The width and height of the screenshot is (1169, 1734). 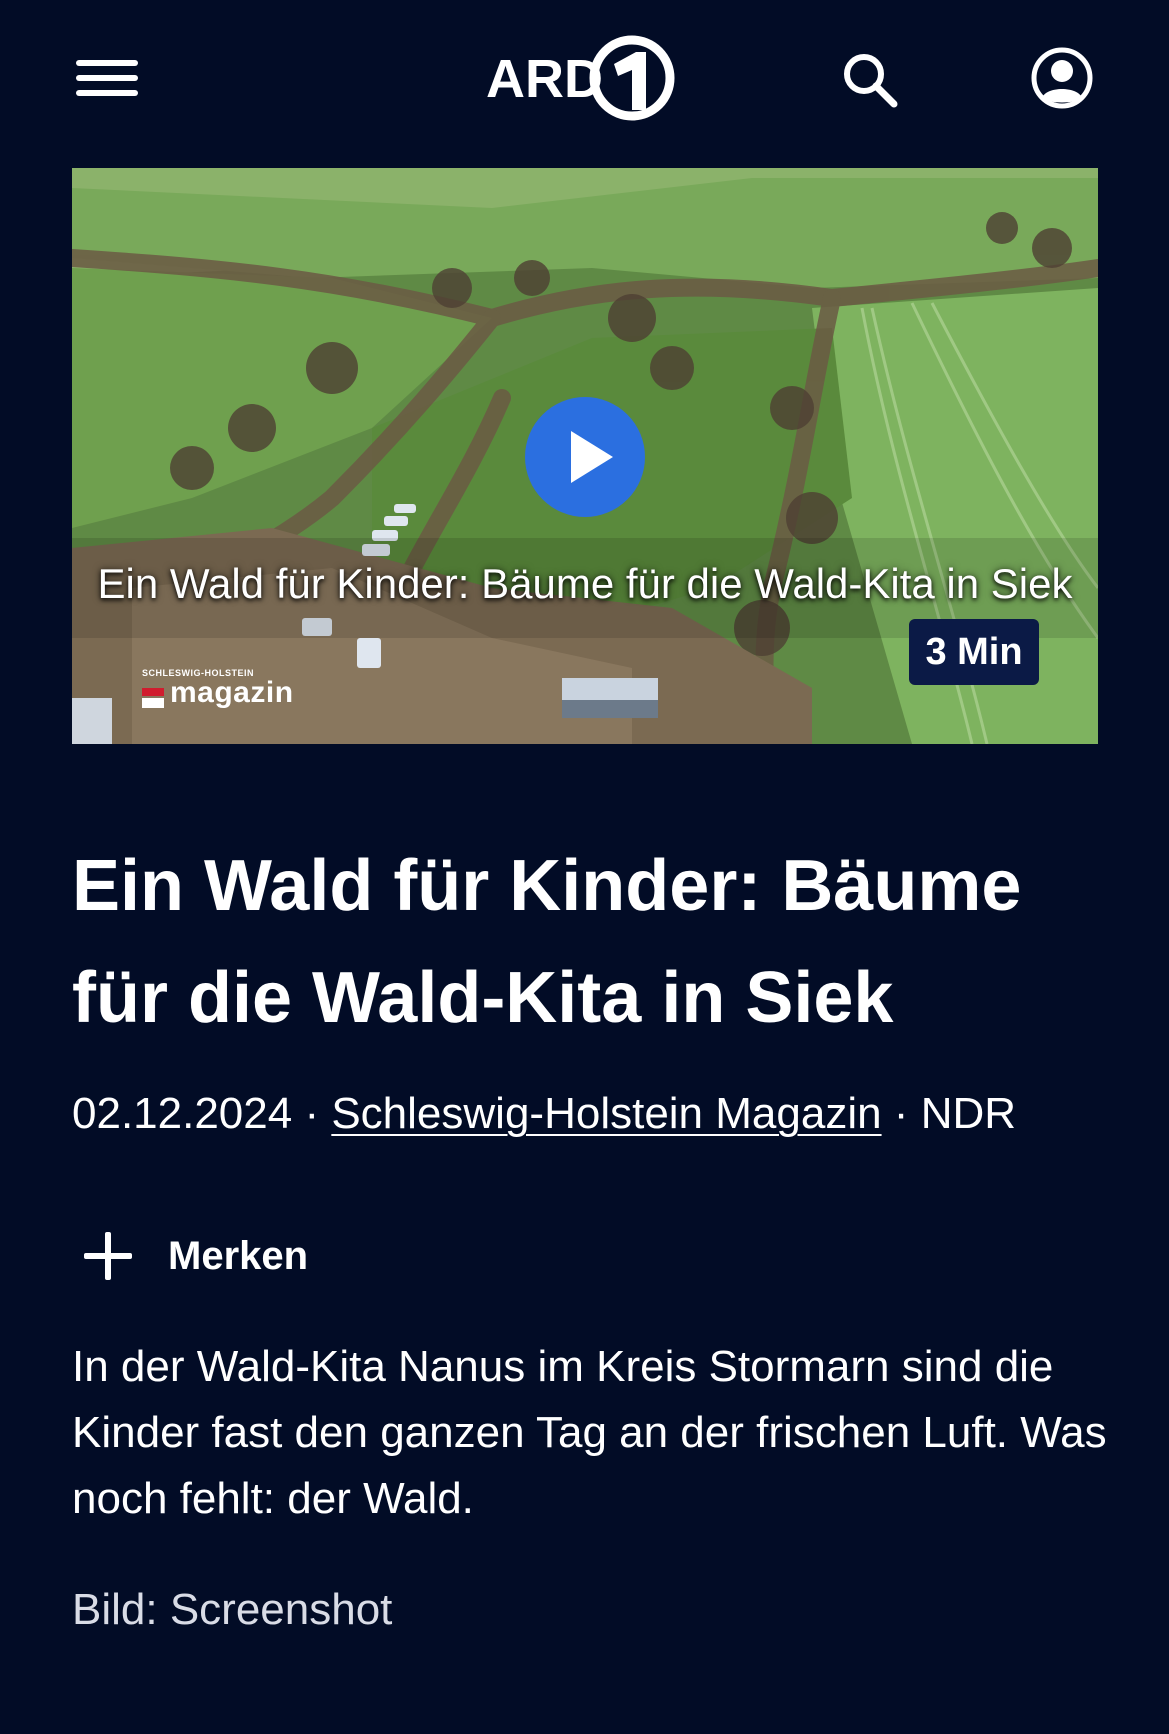 What do you see at coordinates (606, 1113) in the screenshot?
I see `show-link: Schleswig-Holstein Magazin` at bounding box center [606, 1113].